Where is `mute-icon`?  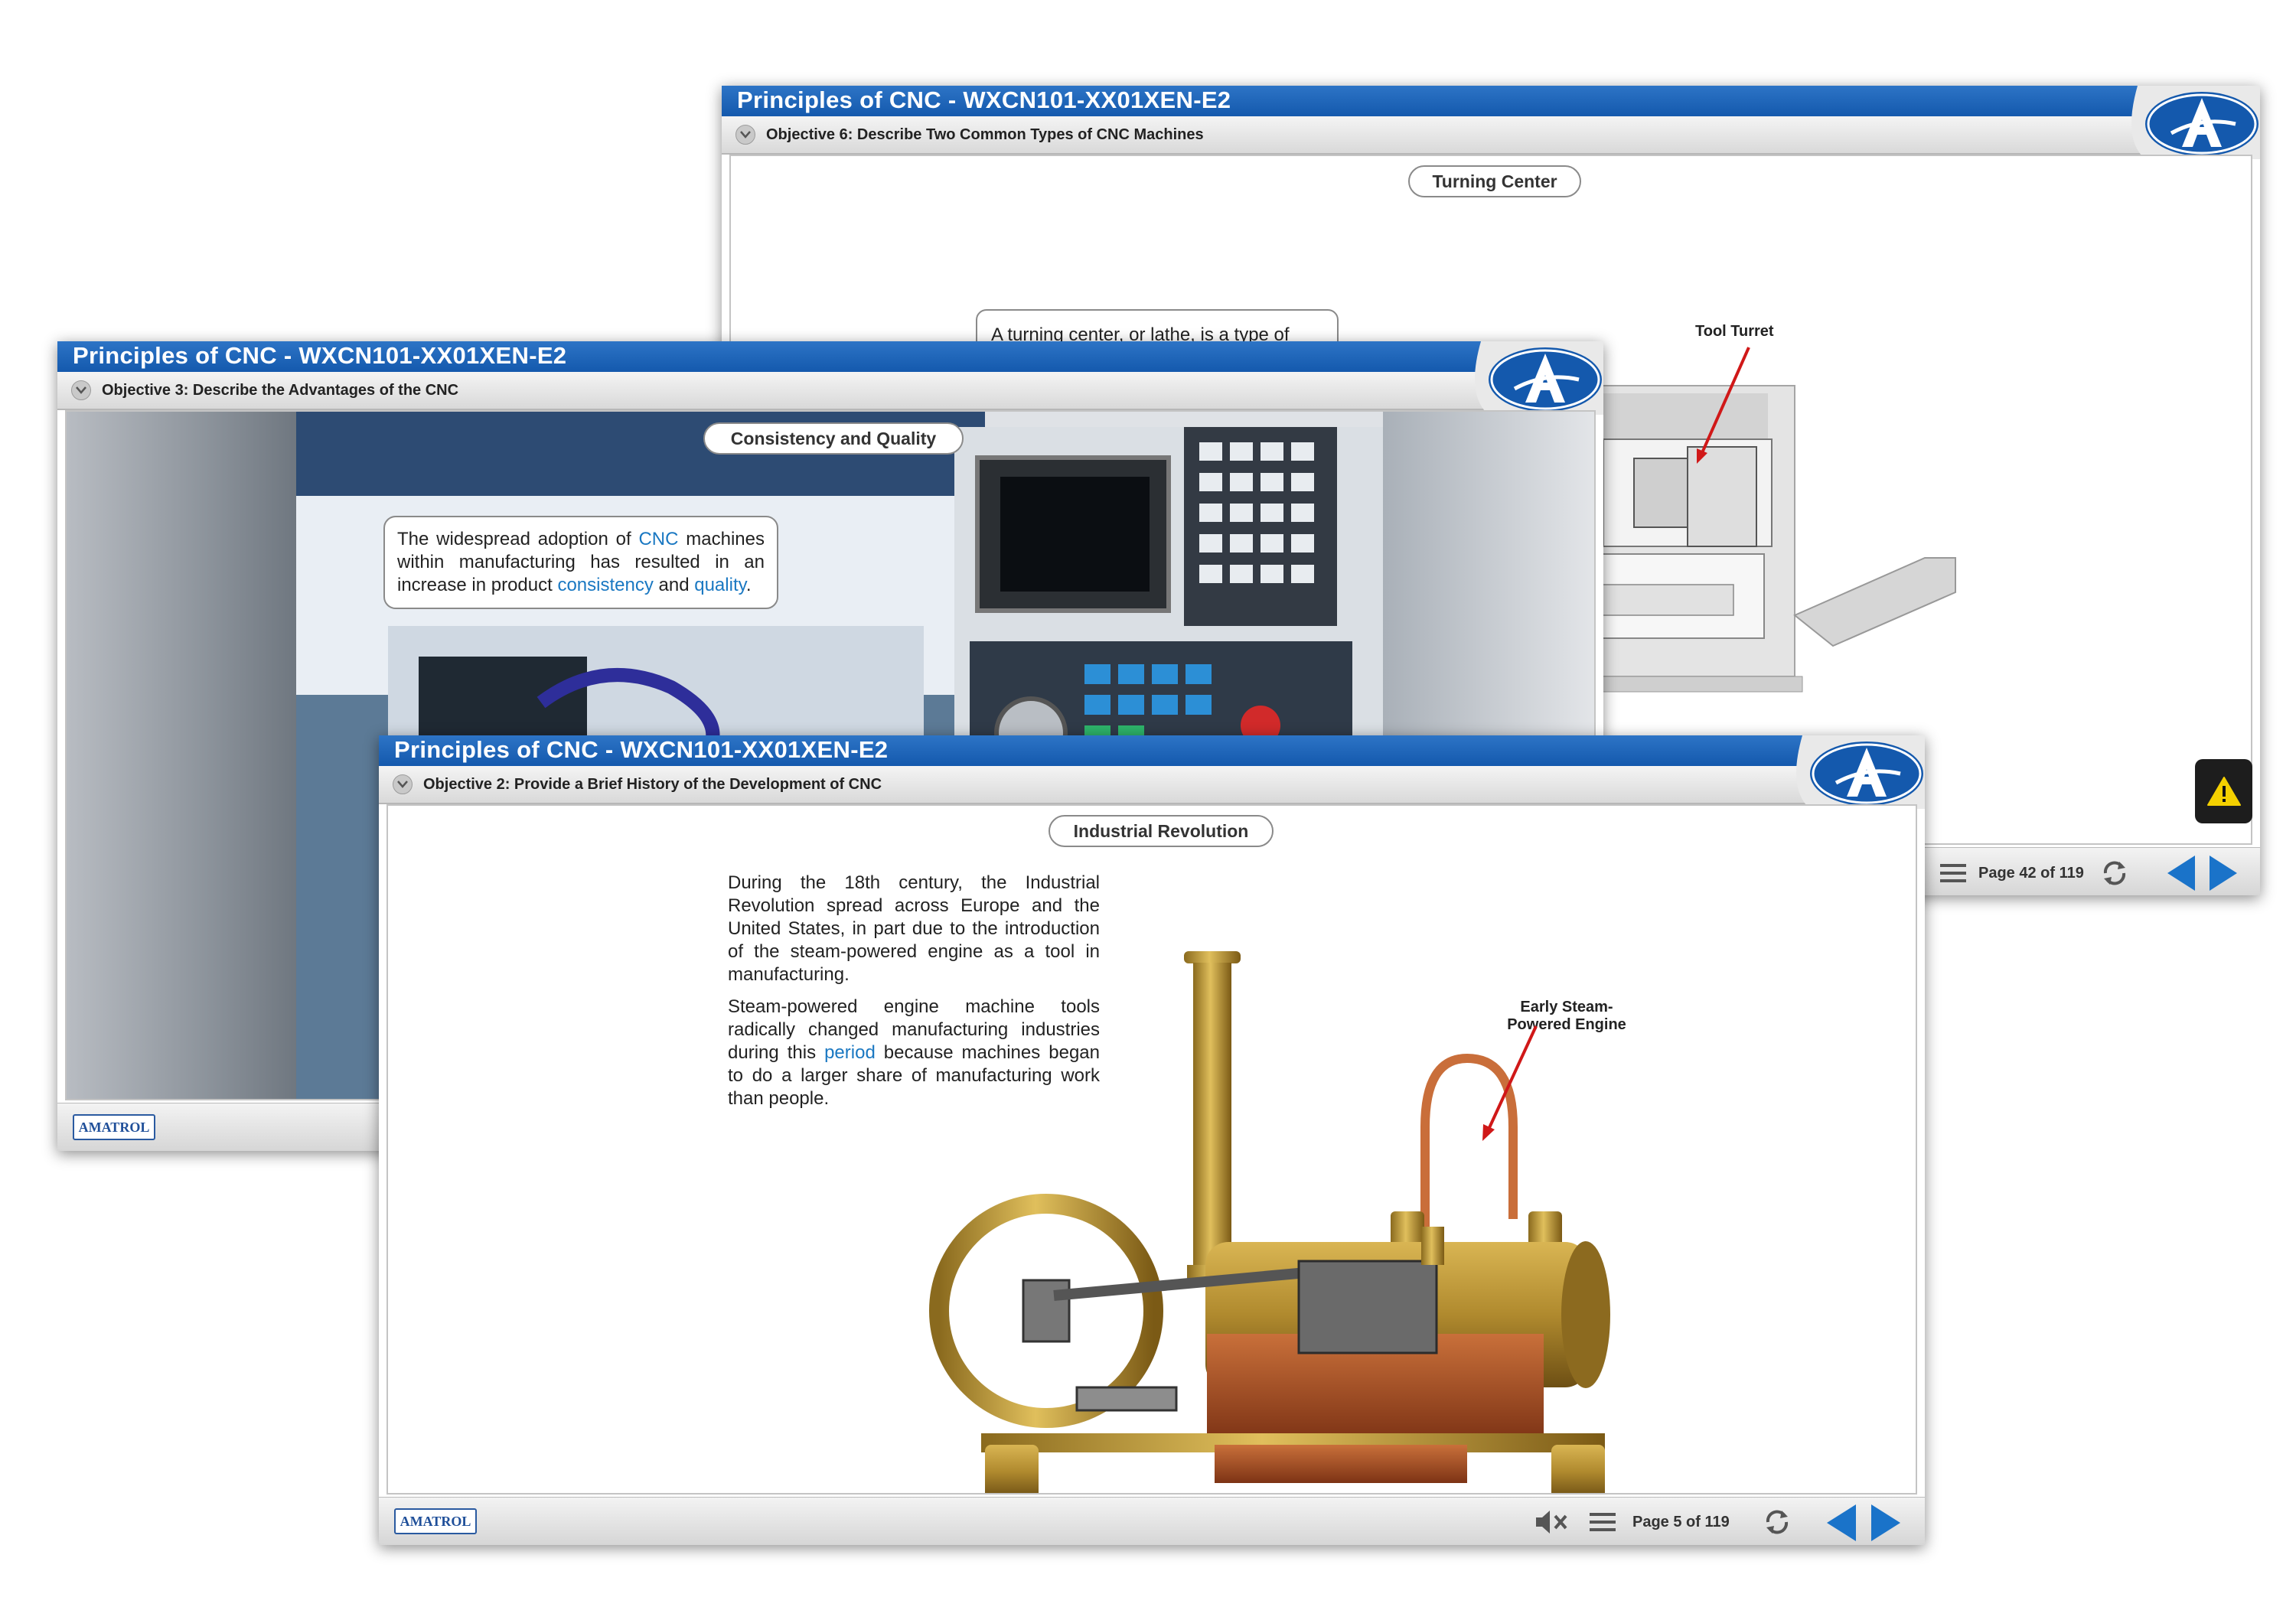
mute-icon is located at coordinates (1552, 1522).